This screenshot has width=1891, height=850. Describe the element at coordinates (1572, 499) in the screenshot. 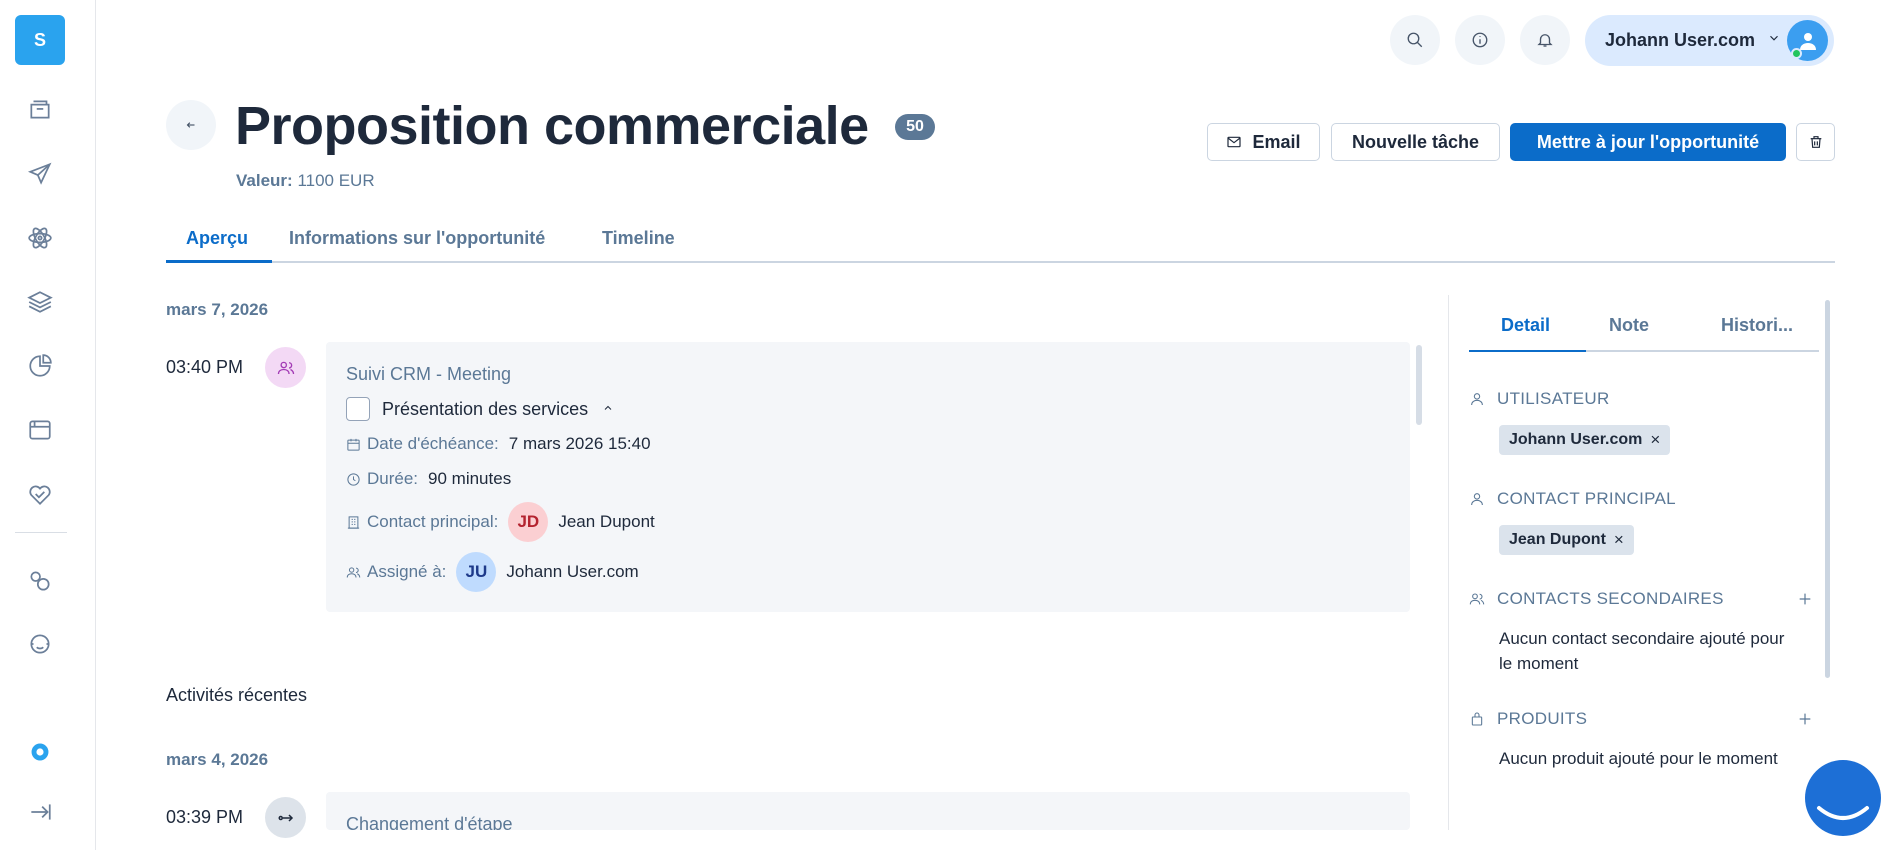

I see `main-contact-section-header: CONTACT PRINCIPAL` at that location.